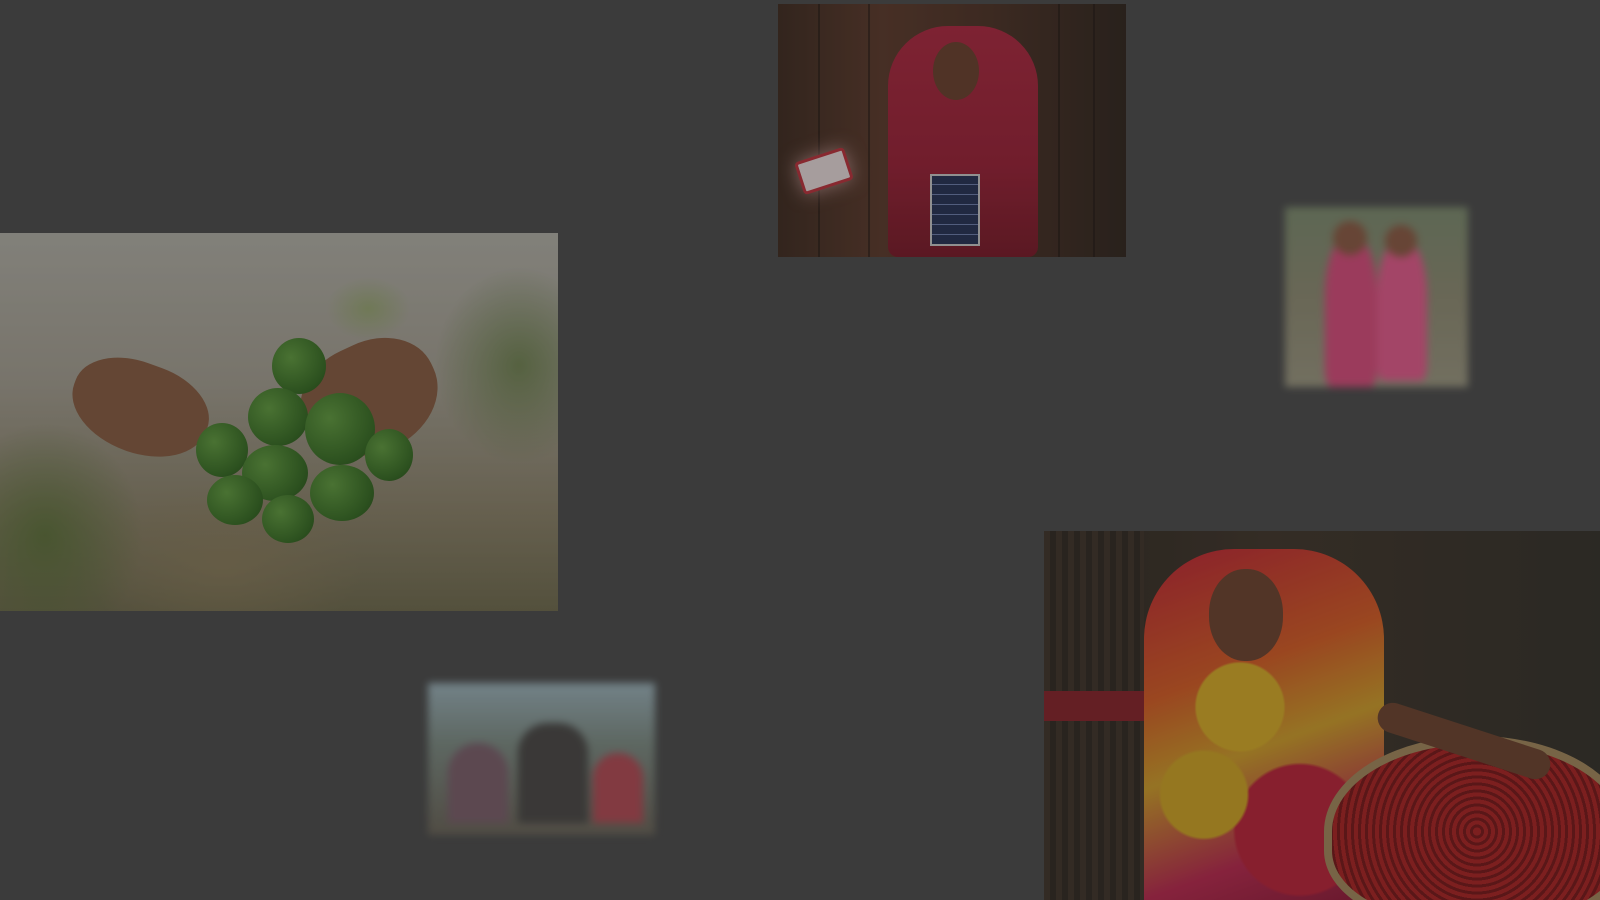 The width and height of the screenshot is (1600, 900). I want to click on photo-children, so click(1376, 297).